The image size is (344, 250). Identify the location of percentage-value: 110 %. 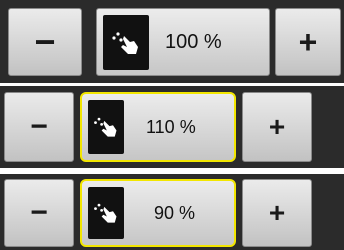
(171, 127).